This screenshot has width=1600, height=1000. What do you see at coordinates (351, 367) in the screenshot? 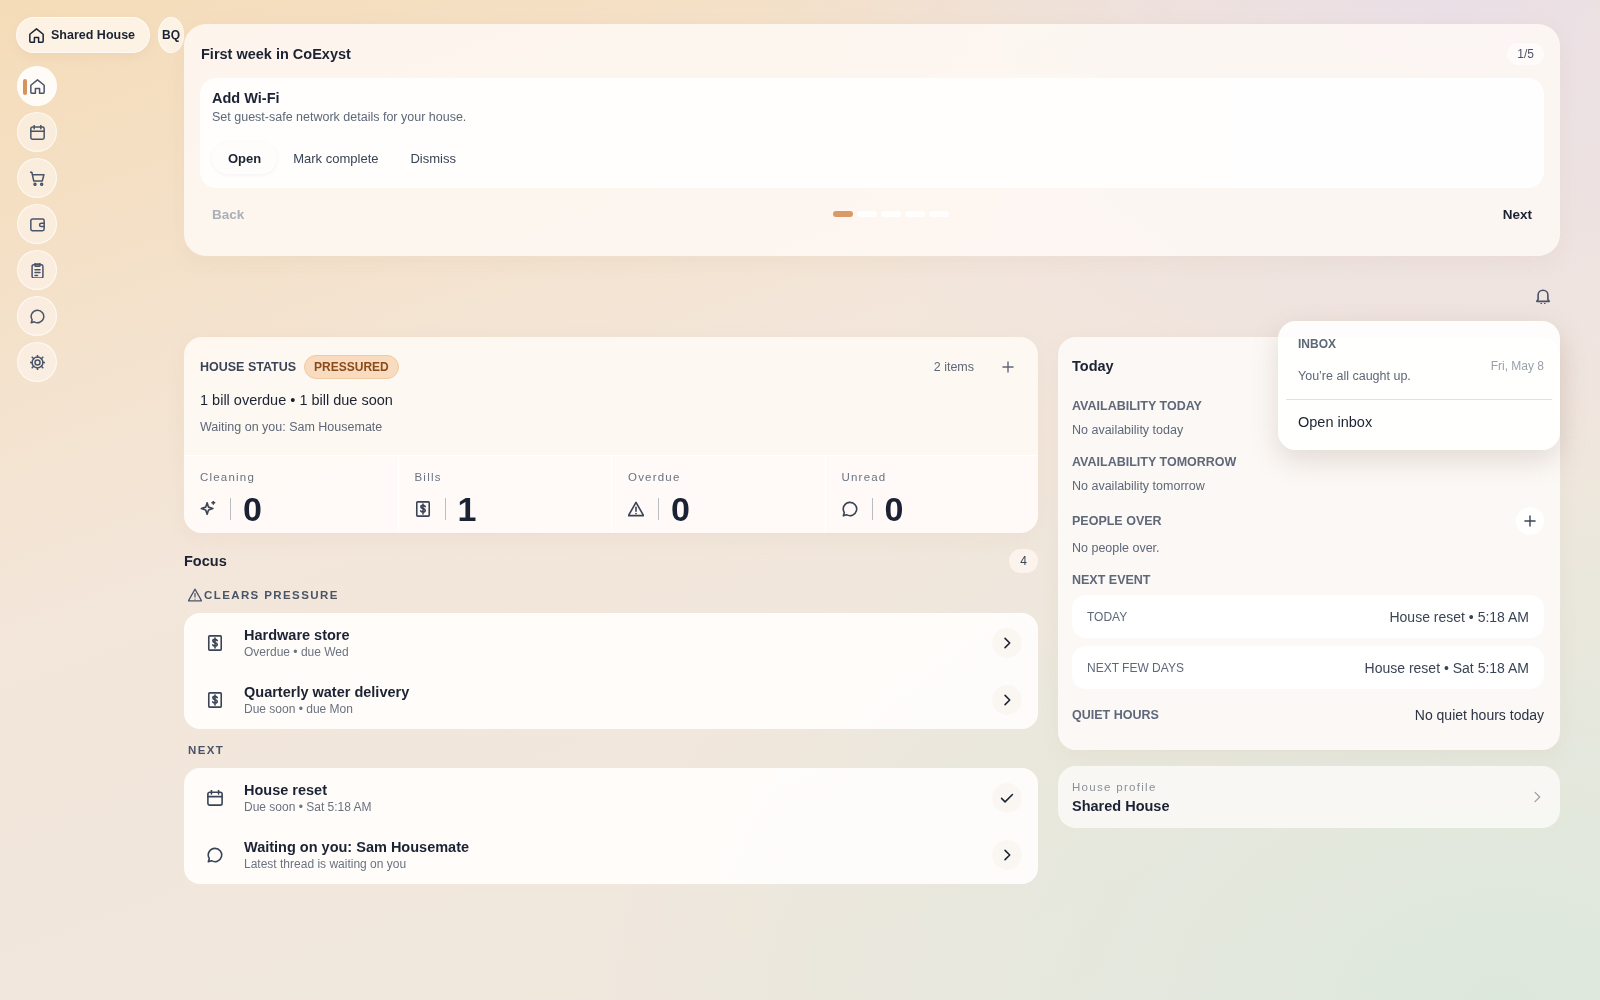
I see `status-badge: PRESSURED` at bounding box center [351, 367].